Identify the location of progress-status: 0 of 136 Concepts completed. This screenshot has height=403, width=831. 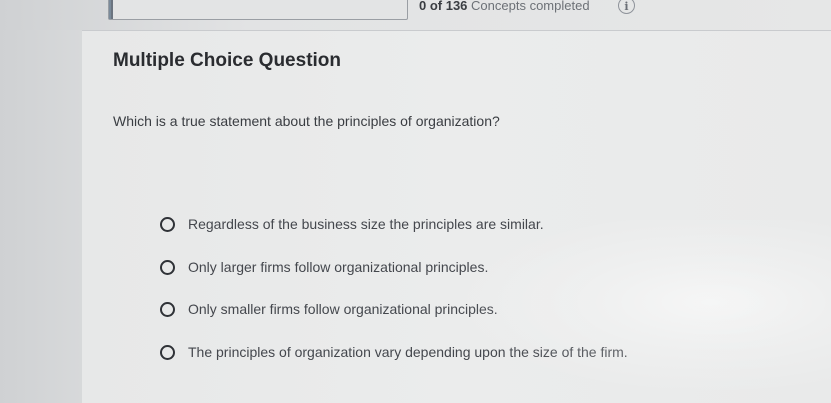
(504, 6).